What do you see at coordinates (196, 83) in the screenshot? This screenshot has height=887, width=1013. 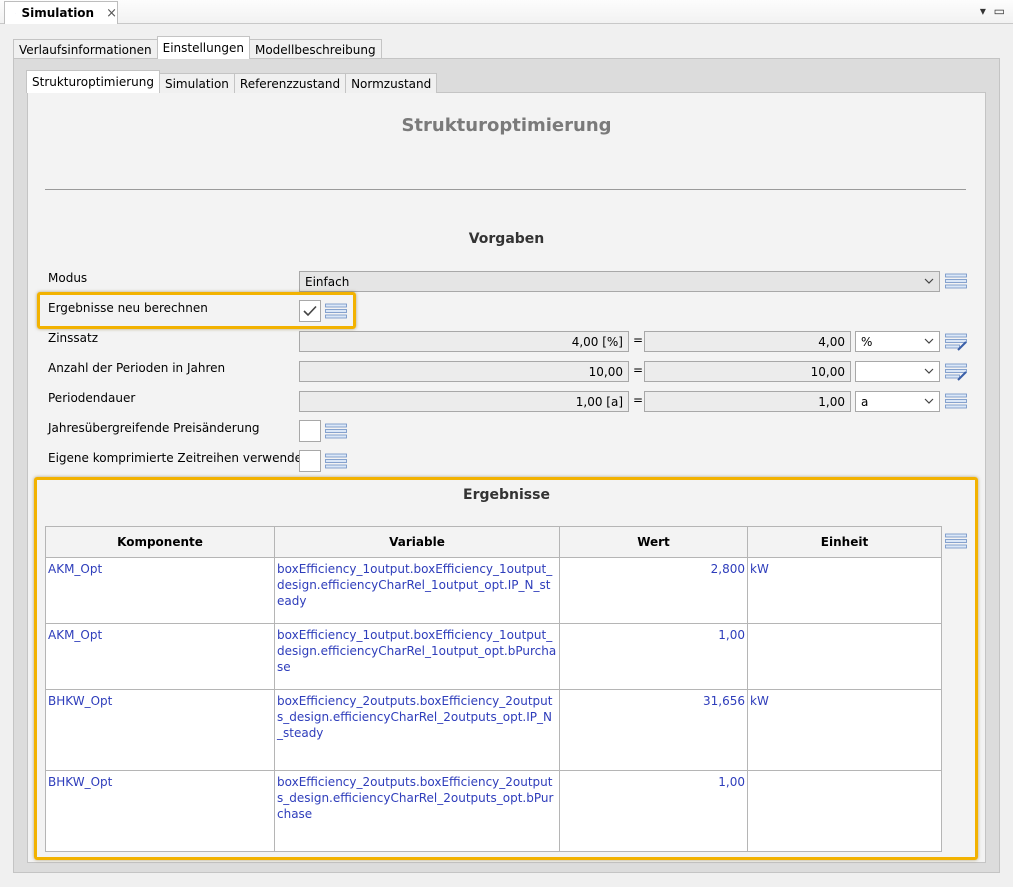 I see `tab-simulation: Simulation` at bounding box center [196, 83].